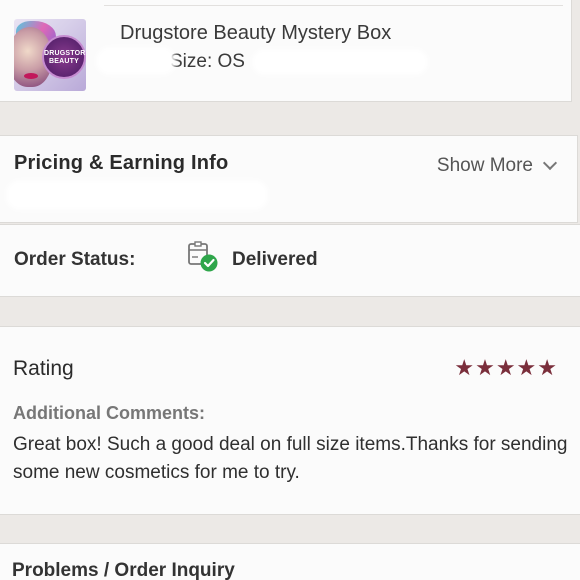 This screenshot has height=580, width=580. I want to click on star-rating: ★★★★★, so click(506, 367).